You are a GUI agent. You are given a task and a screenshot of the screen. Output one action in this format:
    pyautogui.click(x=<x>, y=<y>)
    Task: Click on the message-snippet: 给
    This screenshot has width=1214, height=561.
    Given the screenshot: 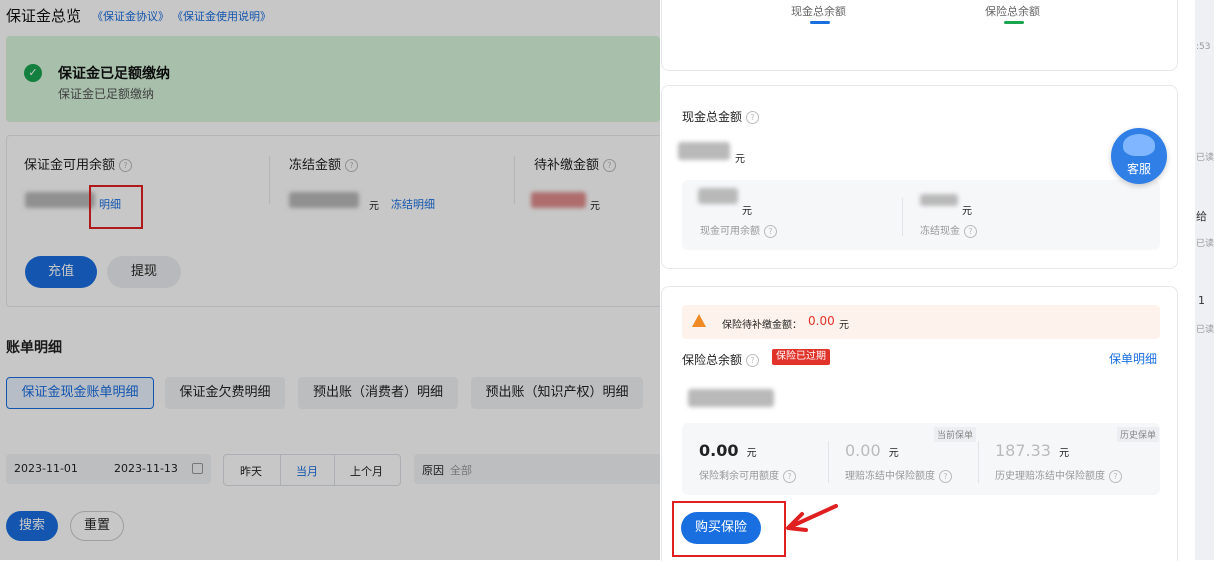 What is the action you would take?
    pyautogui.click(x=1201, y=216)
    